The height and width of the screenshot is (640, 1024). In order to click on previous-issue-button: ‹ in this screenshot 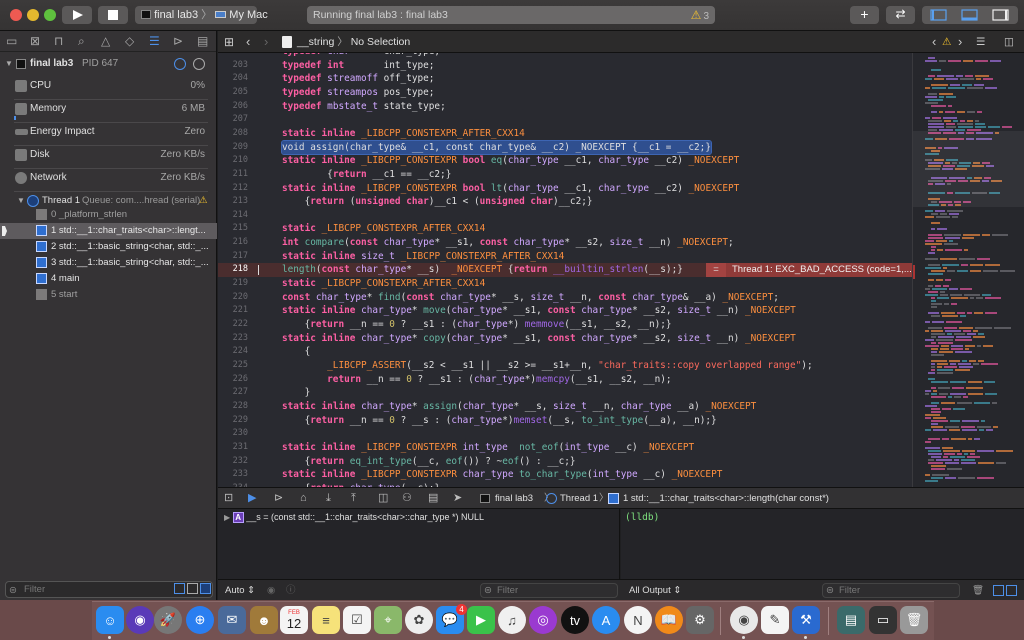, I will do `click(934, 42)`.